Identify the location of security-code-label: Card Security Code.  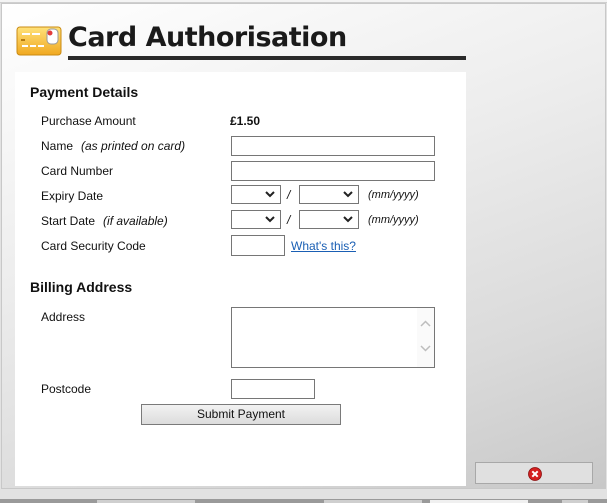
(93, 246).